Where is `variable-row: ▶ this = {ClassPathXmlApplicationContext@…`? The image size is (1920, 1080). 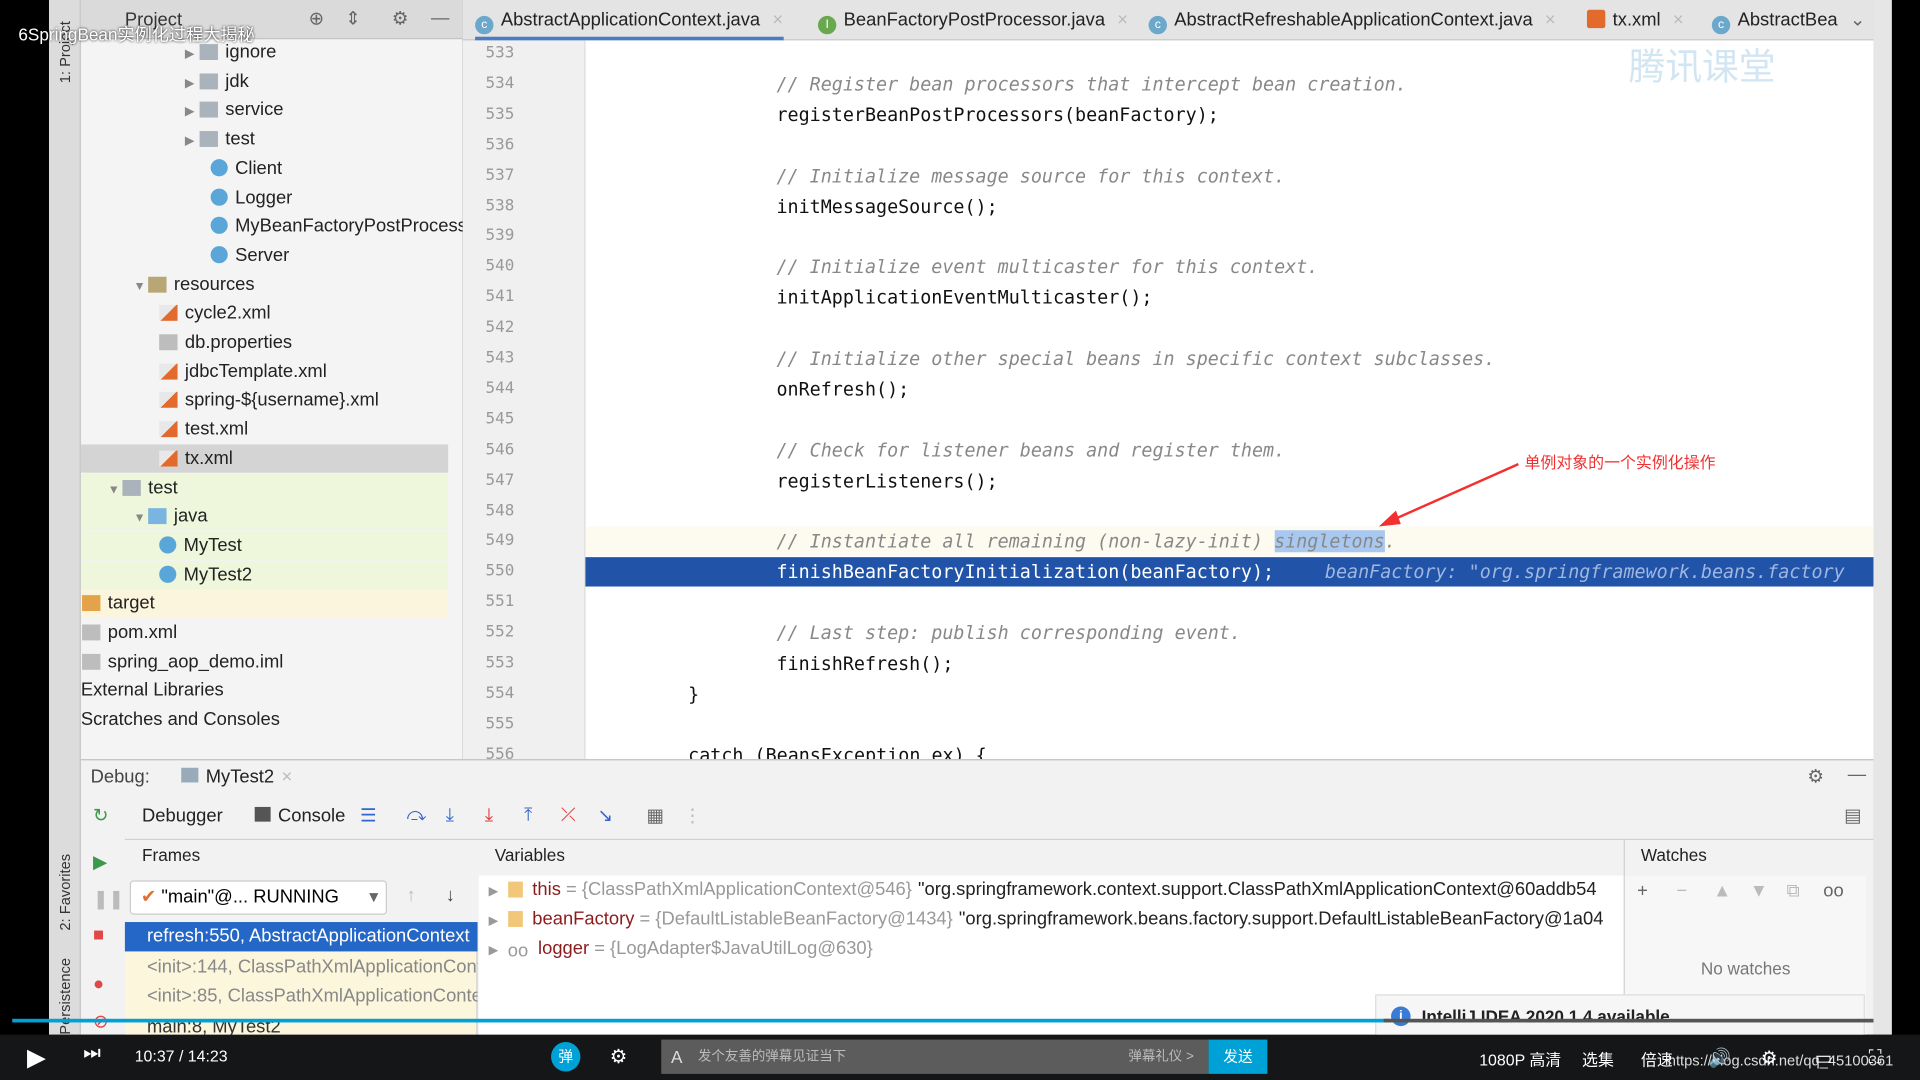 variable-row: ▶ this = {ClassPathXmlApplicationContext@… is located at coordinates (1043, 890).